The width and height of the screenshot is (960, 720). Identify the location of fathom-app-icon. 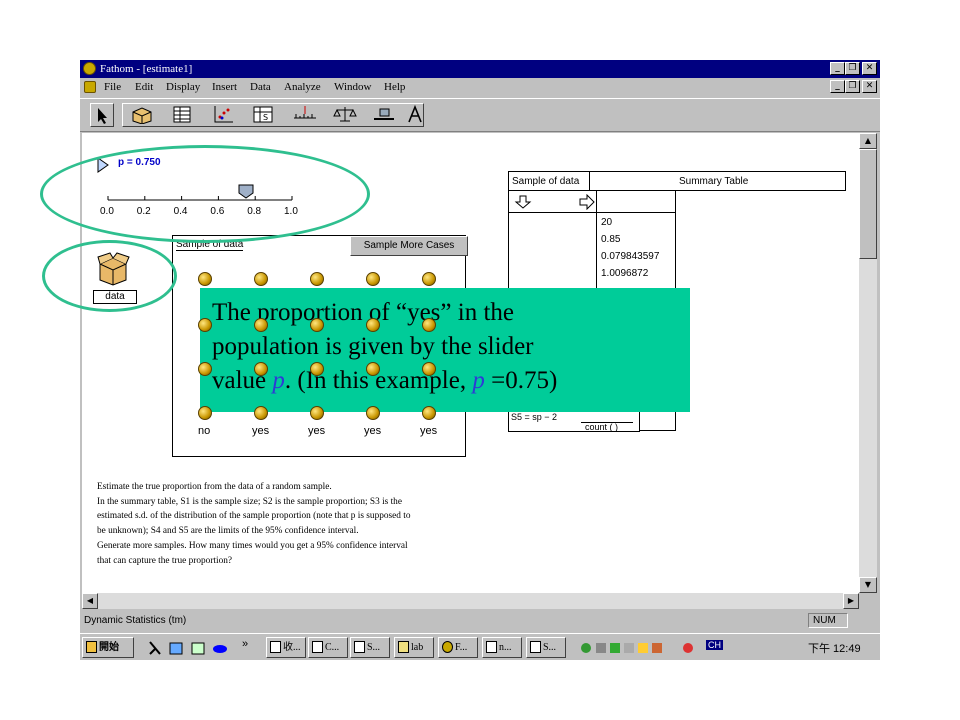
(89, 68).